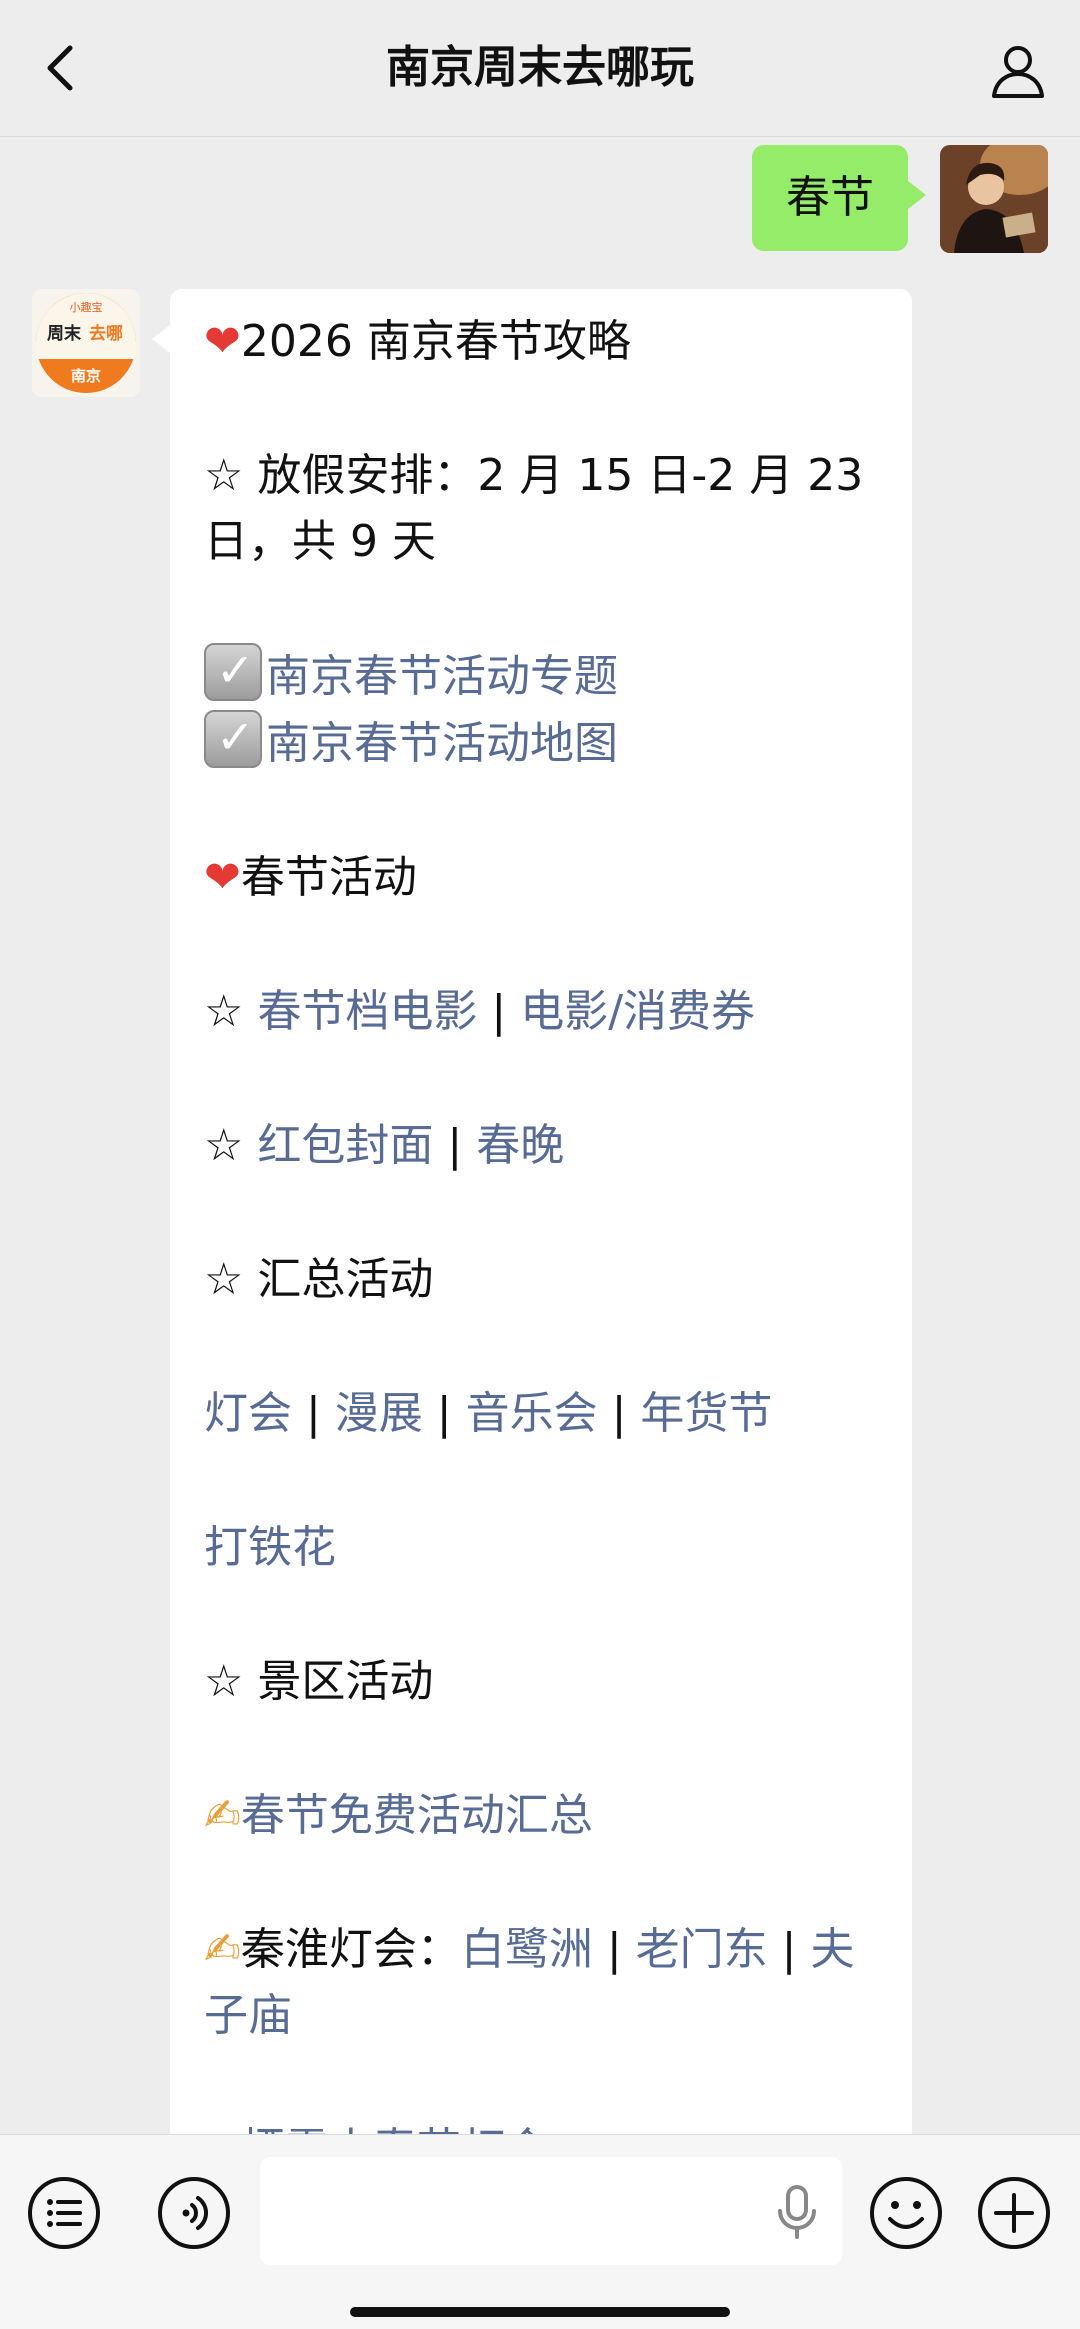 This screenshot has width=1080, height=2329. What do you see at coordinates (442, 743) in the screenshot?
I see `map-link: 南京春节活动地图` at bounding box center [442, 743].